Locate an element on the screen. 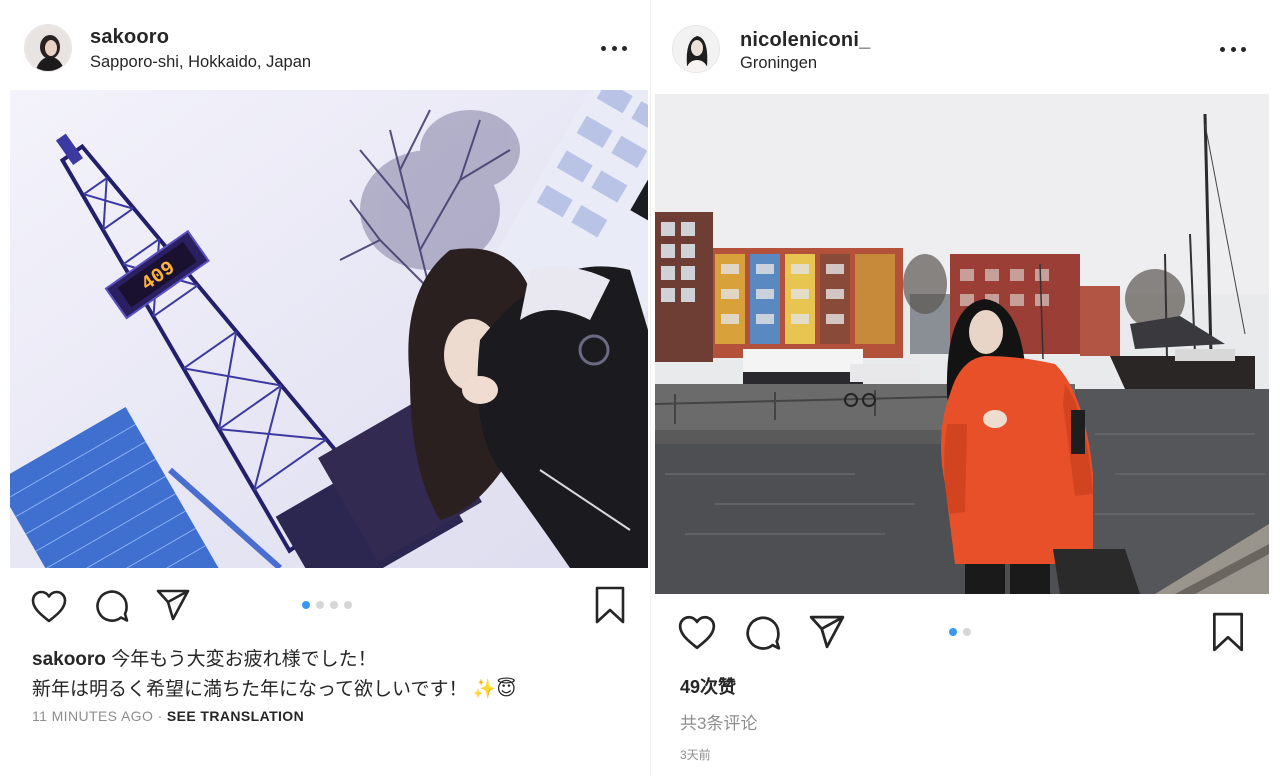 The width and height of the screenshot is (1280, 776). post-meta: 11 MINUTES AGO · SEE TRANSLATION is located at coordinates (168, 716).